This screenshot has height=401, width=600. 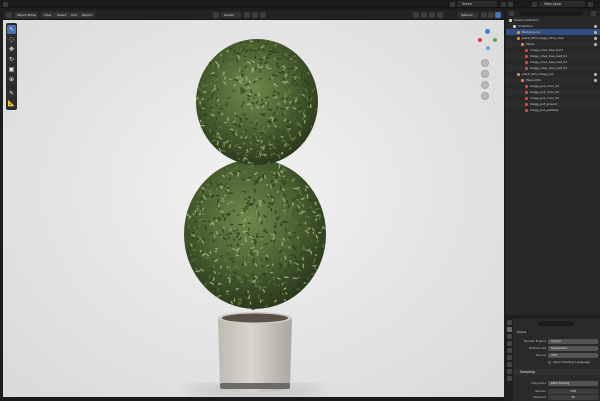 I want to click on gizmo-z-axis-icon, so click(x=487, y=31).